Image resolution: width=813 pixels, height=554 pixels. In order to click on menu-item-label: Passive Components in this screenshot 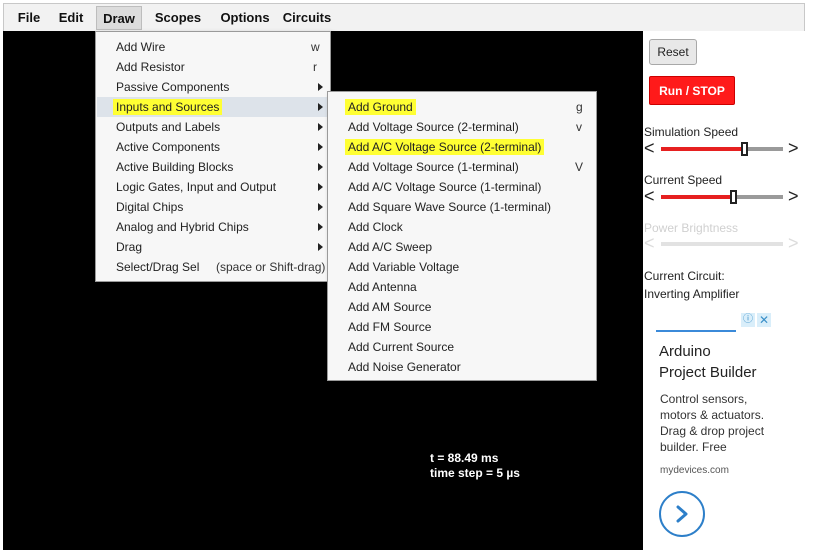, I will do `click(173, 87)`.